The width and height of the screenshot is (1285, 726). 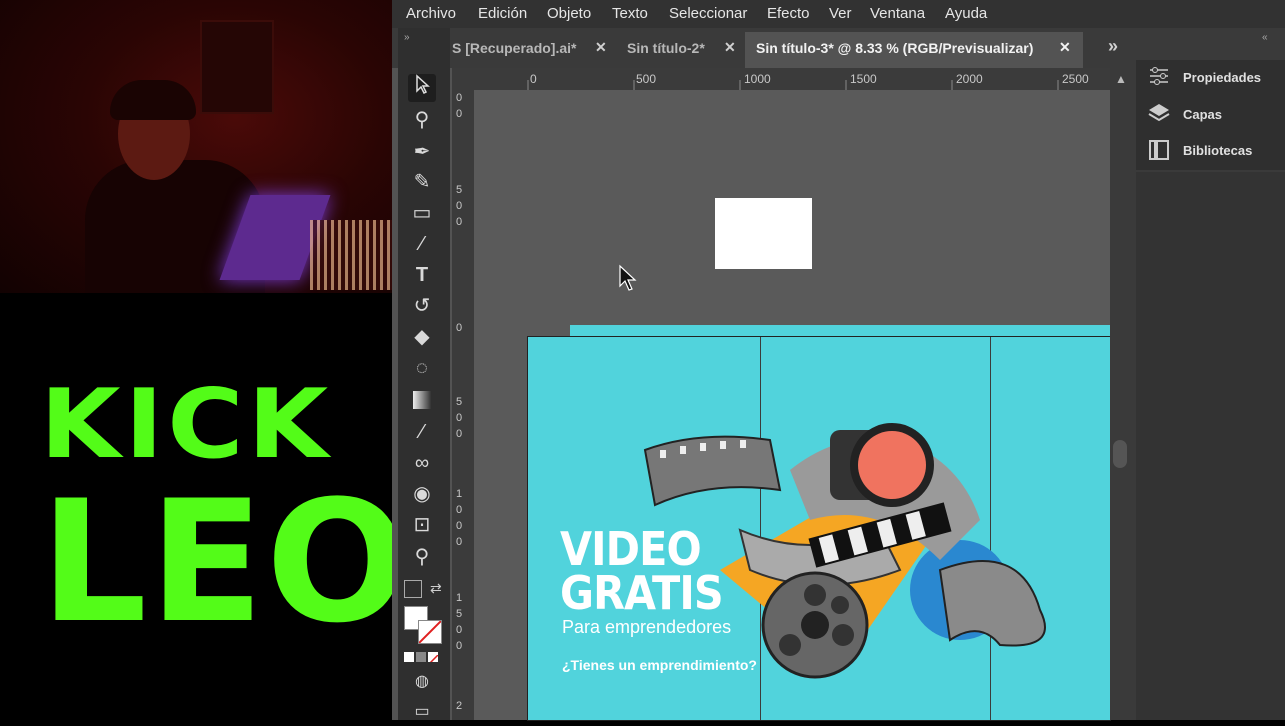 What do you see at coordinates (422, 337) in the screenshot?
I see `eraser-tool-icon: ◆` at bounding box center [422, 337].